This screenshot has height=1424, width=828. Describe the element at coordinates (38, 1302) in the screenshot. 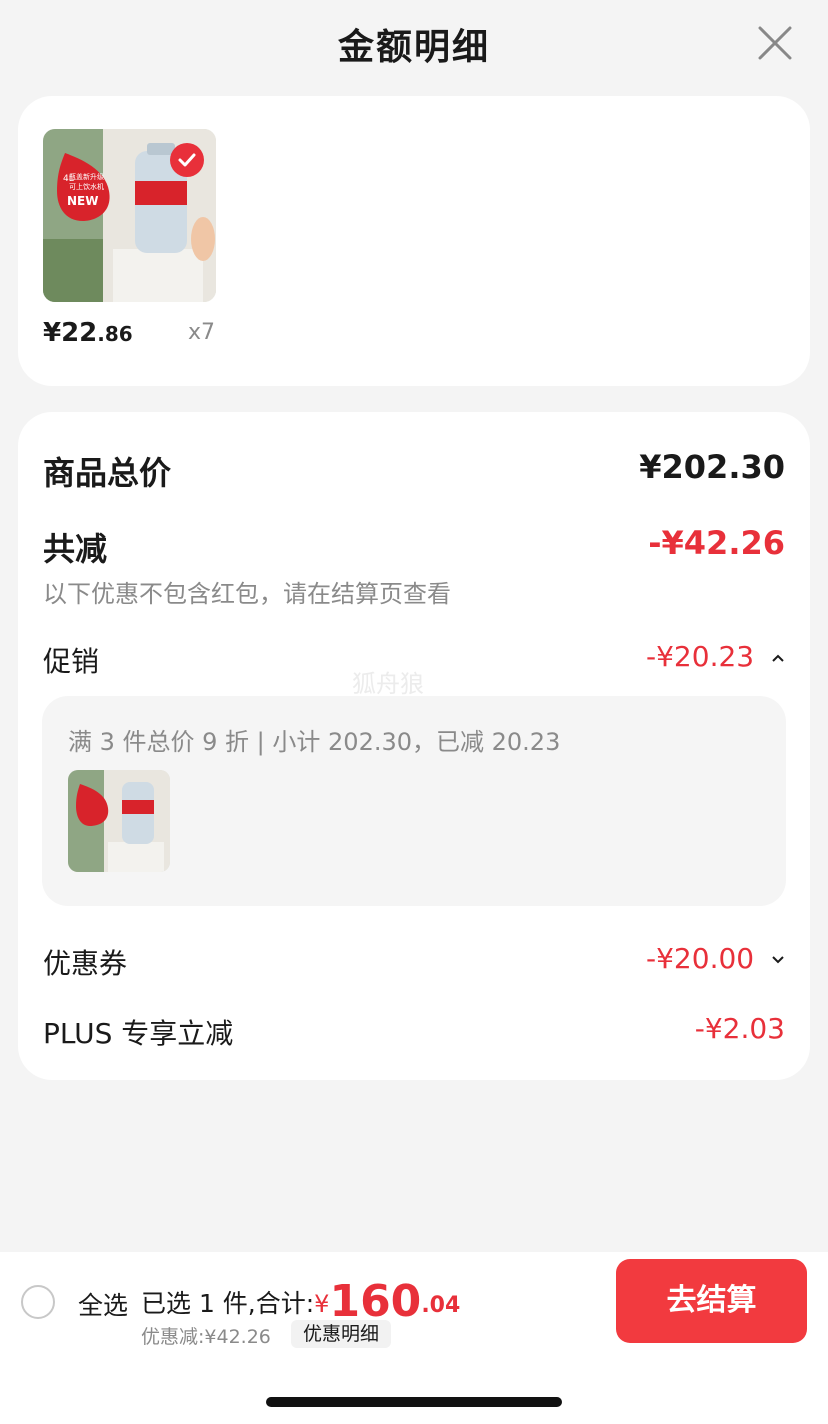

I see `select-all-radio` at that location.